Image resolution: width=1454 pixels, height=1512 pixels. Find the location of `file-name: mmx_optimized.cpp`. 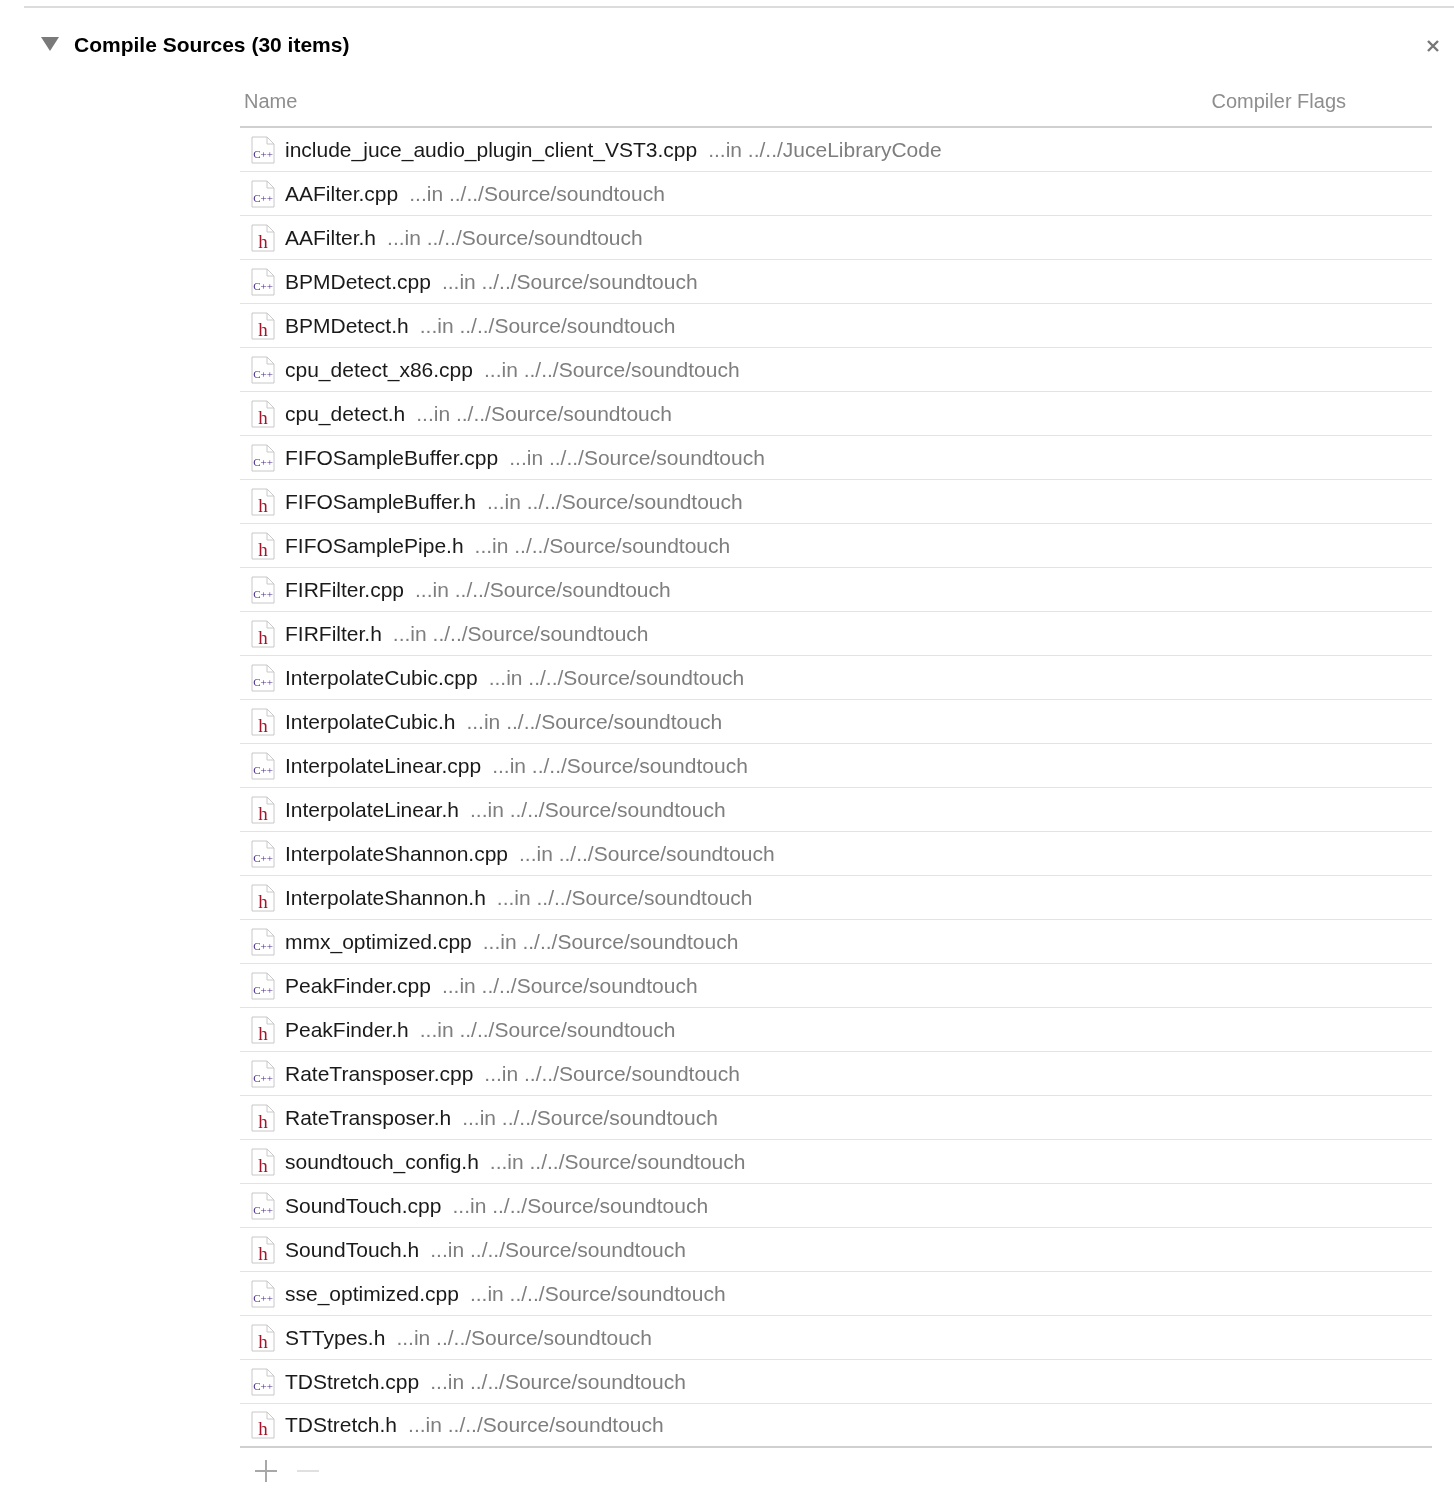

file-name: mmx_optimized.cpp is located at coordinates (378, 942).